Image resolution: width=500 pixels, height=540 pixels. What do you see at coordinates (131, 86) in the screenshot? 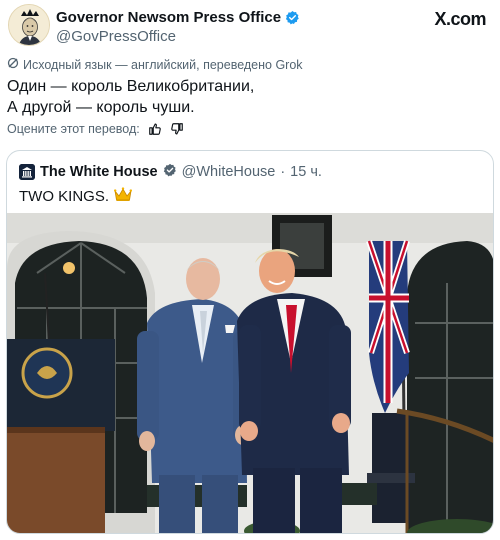
I see `tweet-text-line-1: Один — король Великобритании,` at bounding box center [131, 86].